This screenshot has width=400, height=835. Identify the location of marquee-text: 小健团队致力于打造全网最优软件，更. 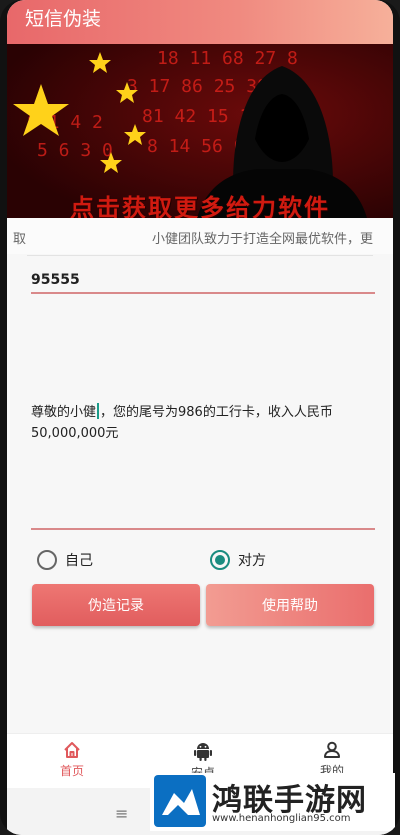
(263, 239).